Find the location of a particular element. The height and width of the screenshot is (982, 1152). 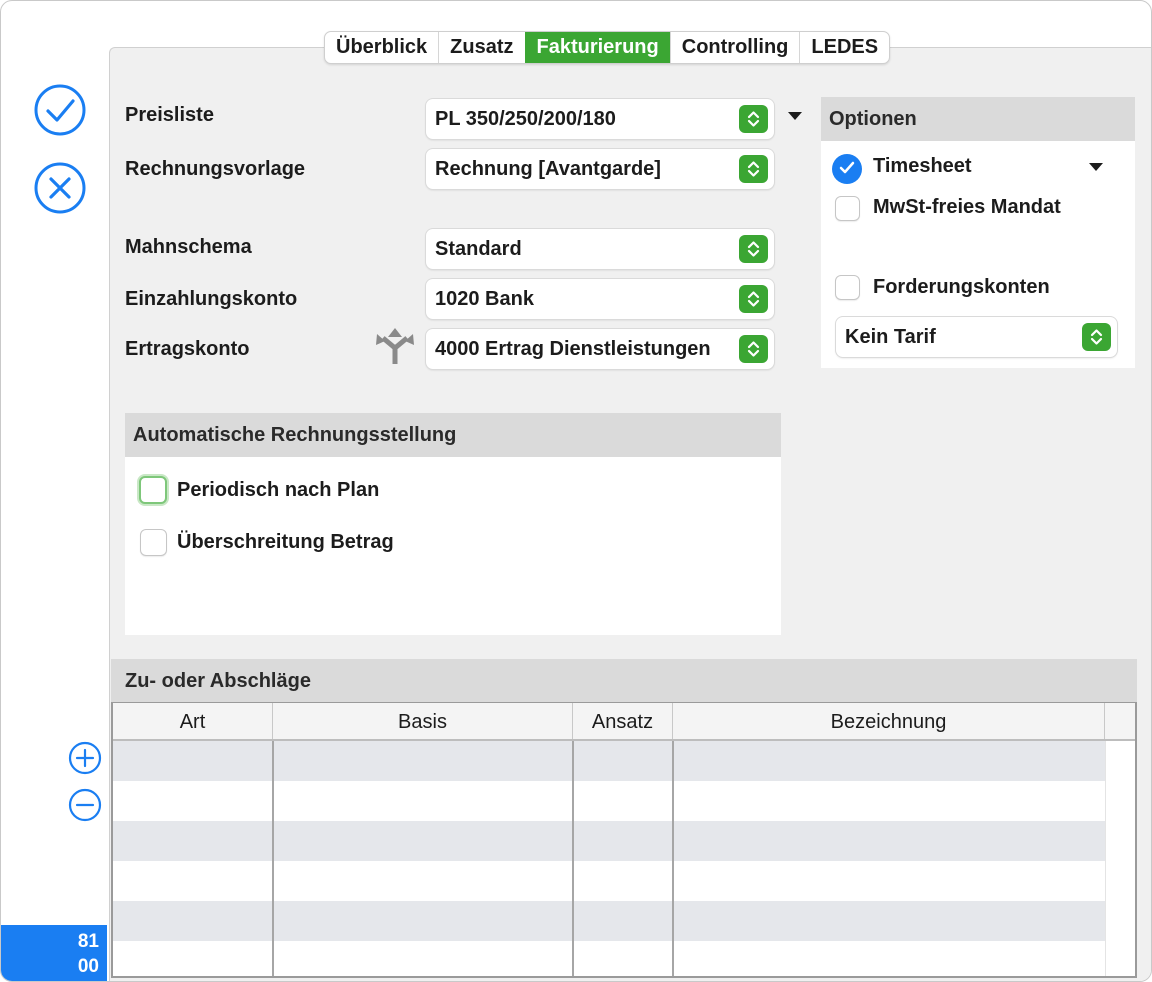

tab-fakturierung: Fakturierung is located at coordinates (597, 47).